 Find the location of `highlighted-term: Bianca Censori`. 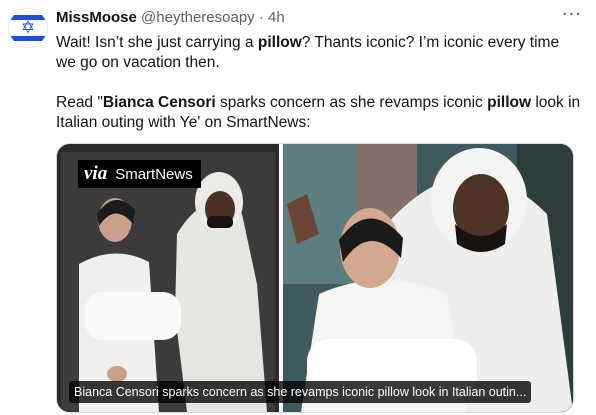

highlighted-term: Bianca Censori is located at coordinates (159, 102).